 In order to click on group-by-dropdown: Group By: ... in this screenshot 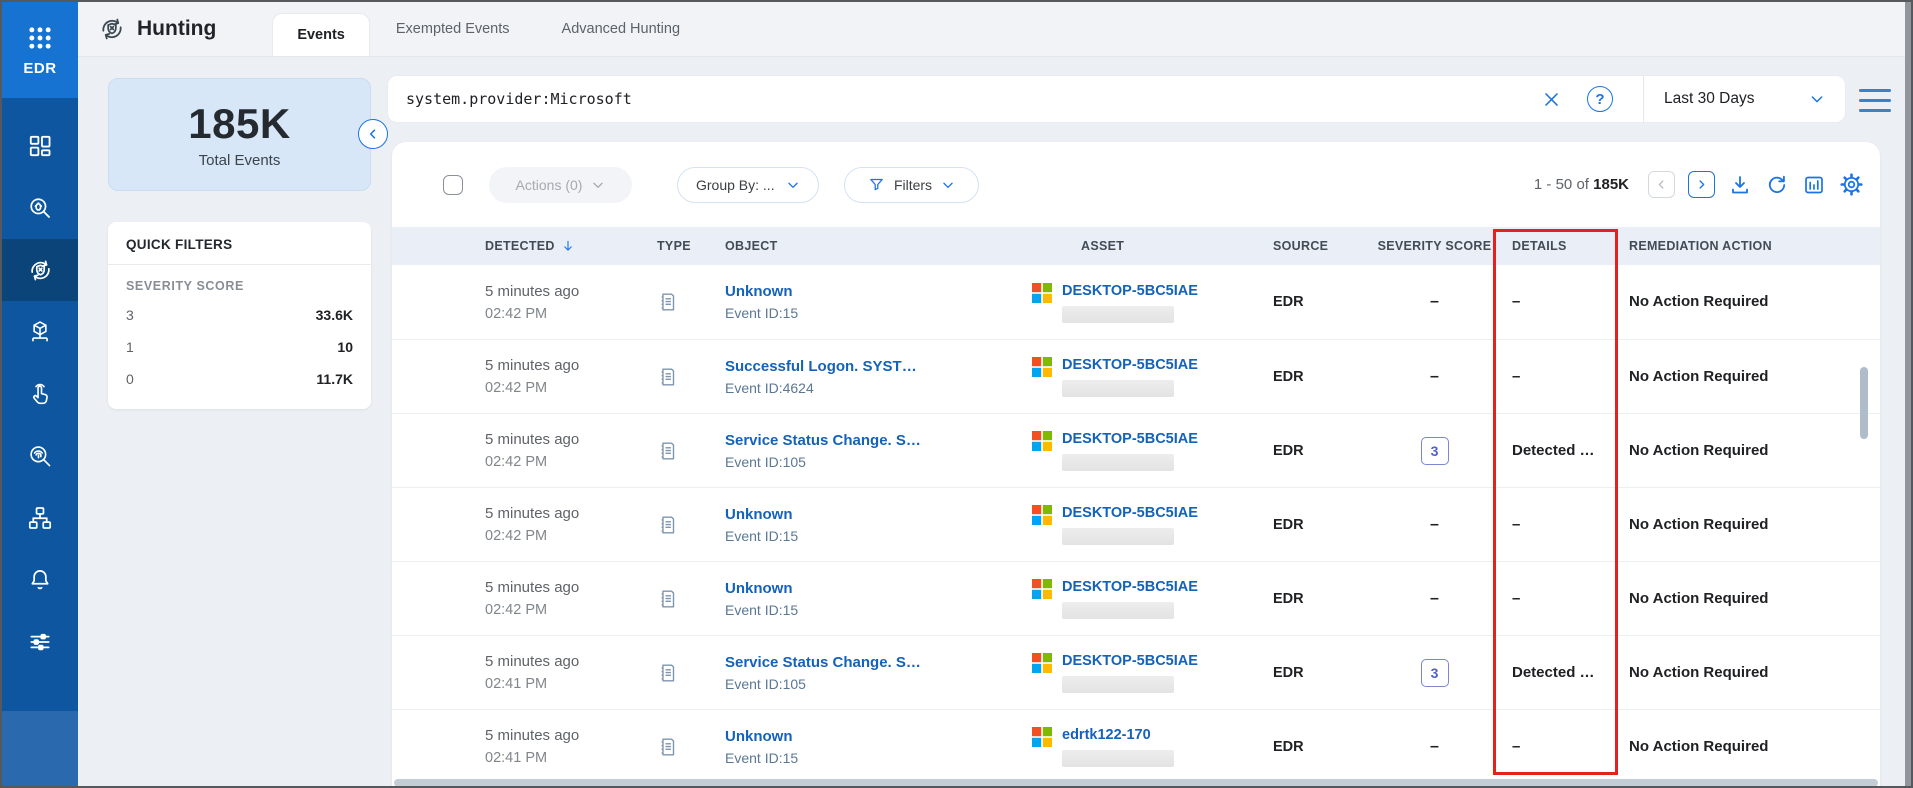, I will do `click(748, 184)`.